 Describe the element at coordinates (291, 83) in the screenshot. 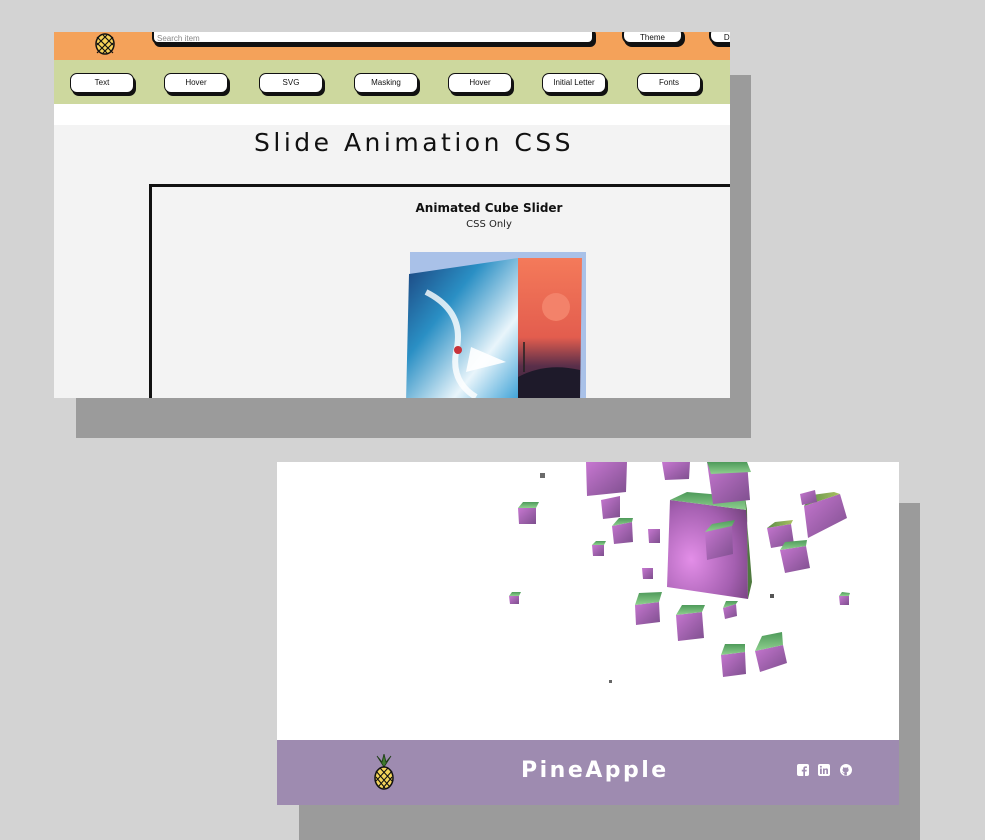

I see `nav-svg-button: SVG` at that location.